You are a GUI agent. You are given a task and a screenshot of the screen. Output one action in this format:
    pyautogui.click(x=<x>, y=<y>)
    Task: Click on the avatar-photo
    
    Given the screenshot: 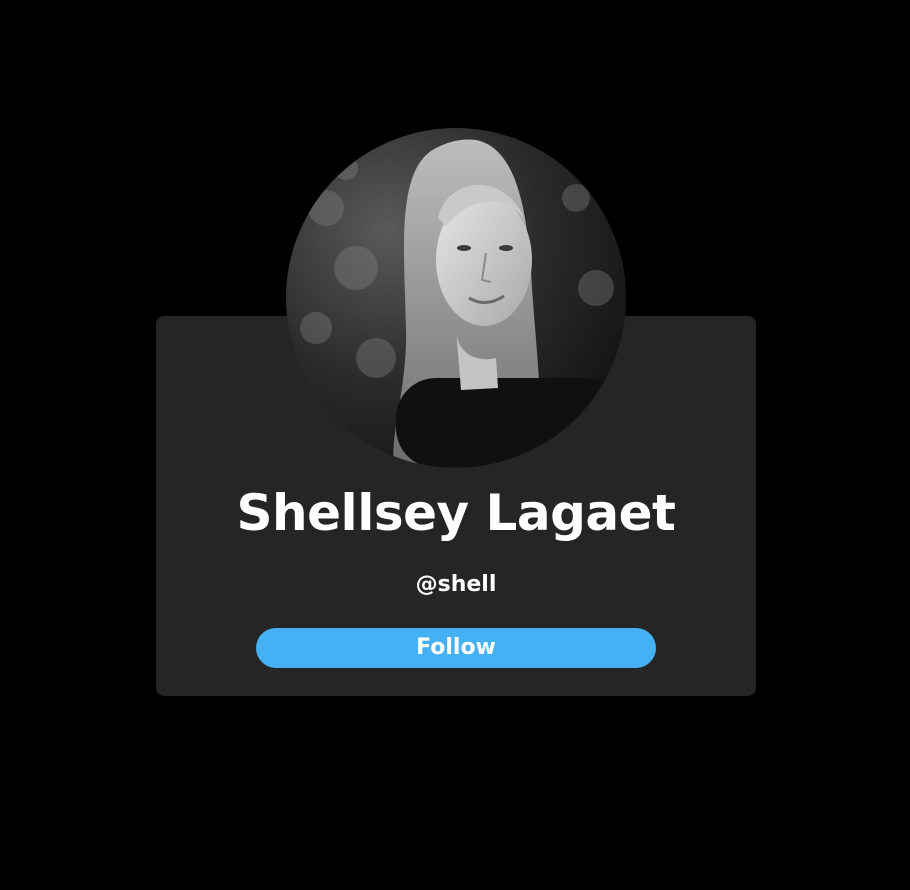 What is the action you would take?
    pyautogui.click(x=456, y=298)
    